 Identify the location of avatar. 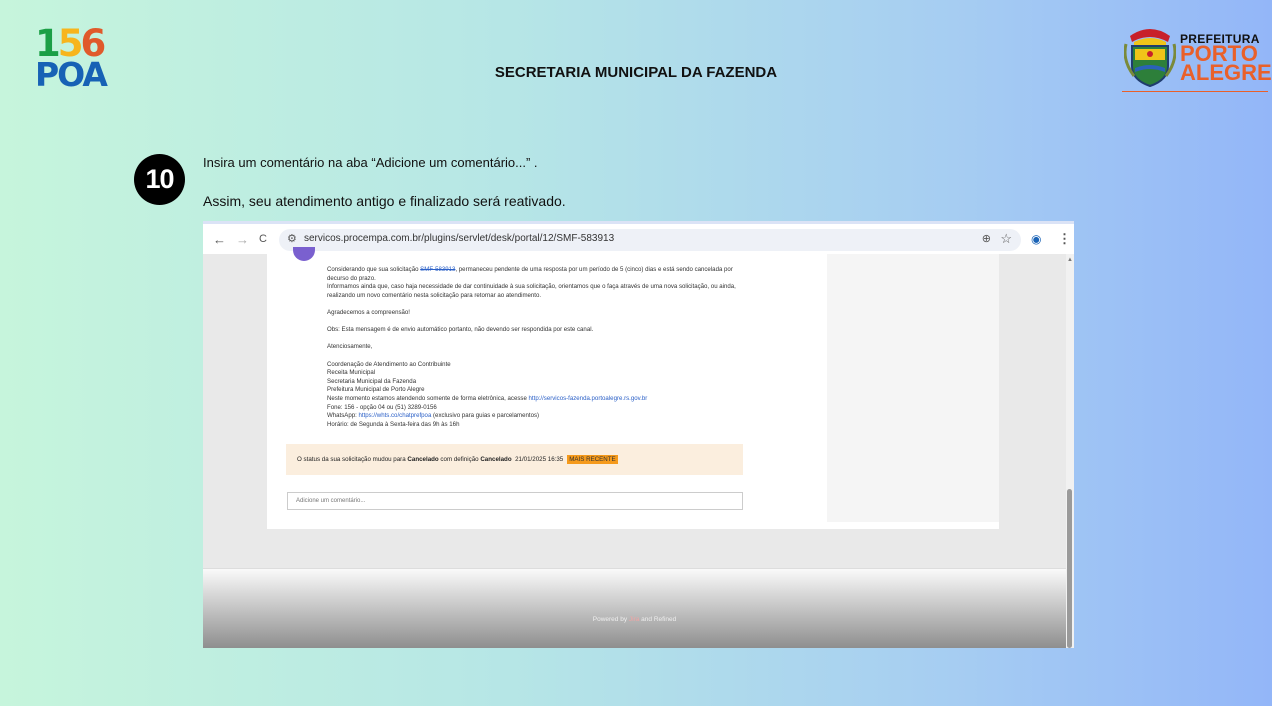
(304, 254).